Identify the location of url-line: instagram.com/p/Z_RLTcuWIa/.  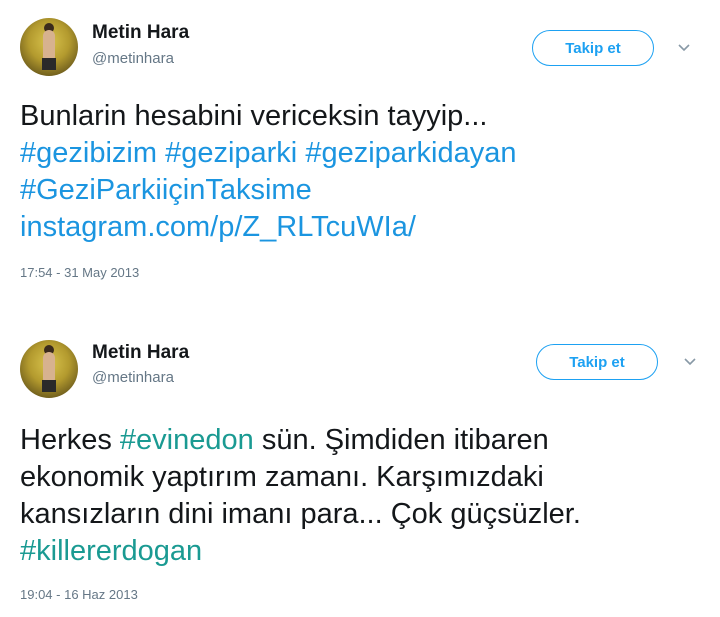
(365, 227).